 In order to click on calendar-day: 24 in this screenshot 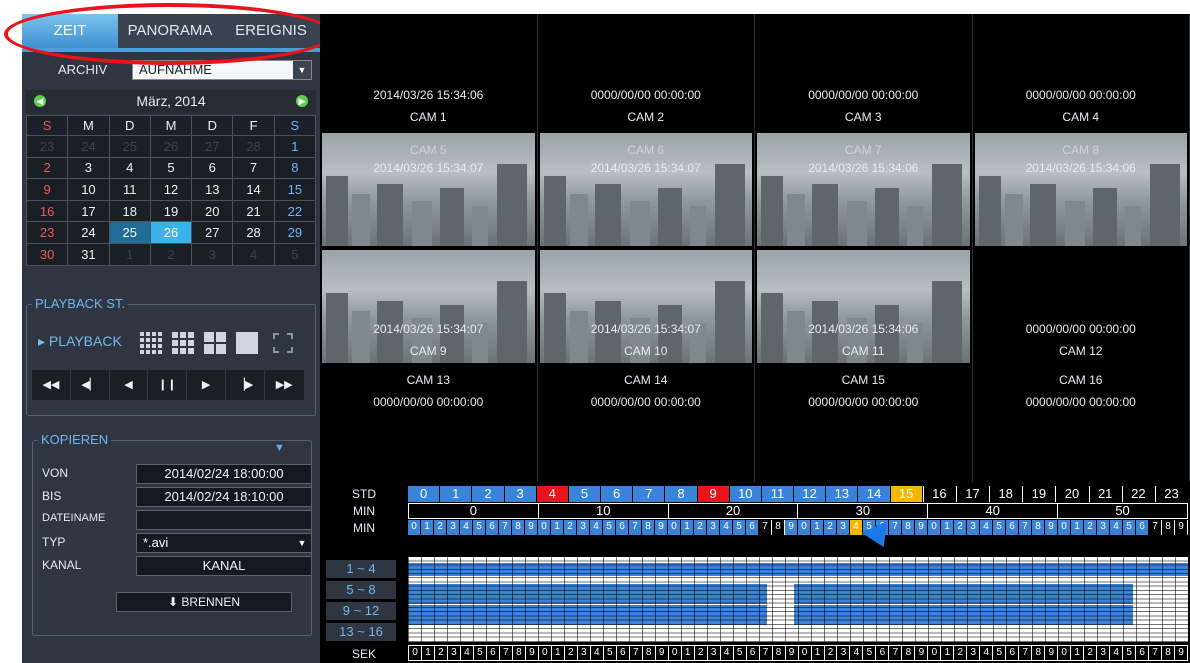, I will do `click(88, 232)`.